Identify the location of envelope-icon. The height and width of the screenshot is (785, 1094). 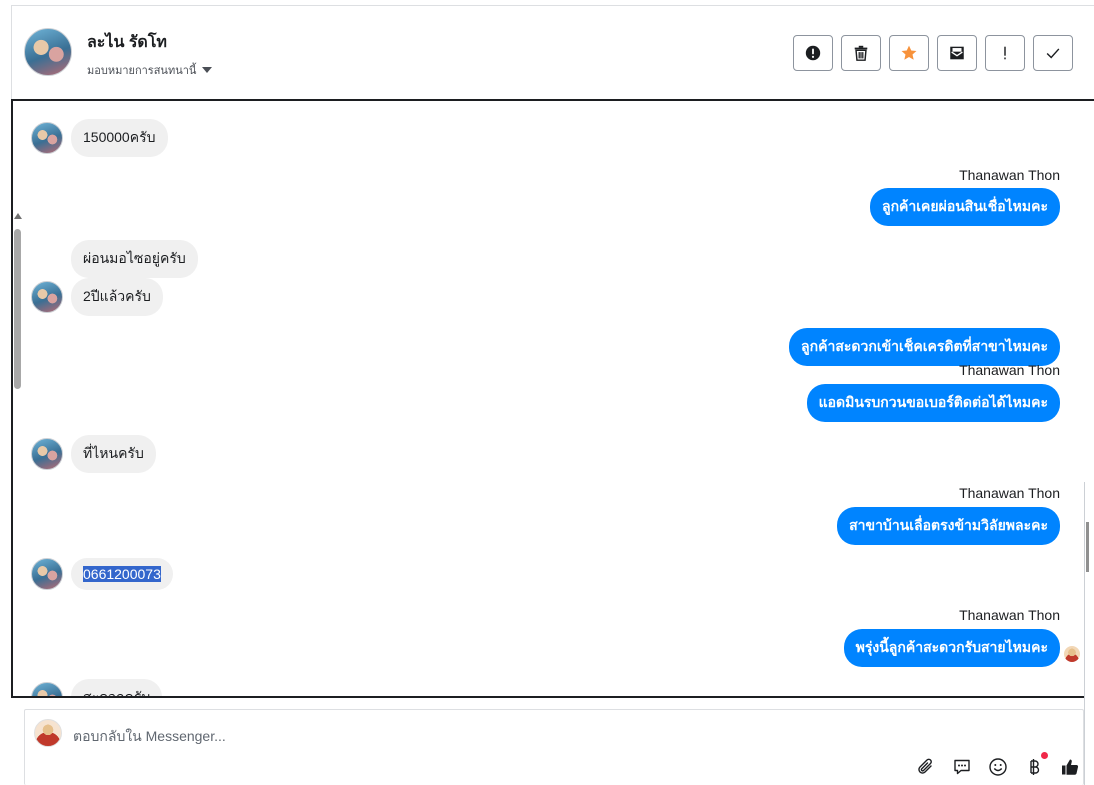
(957, 53).